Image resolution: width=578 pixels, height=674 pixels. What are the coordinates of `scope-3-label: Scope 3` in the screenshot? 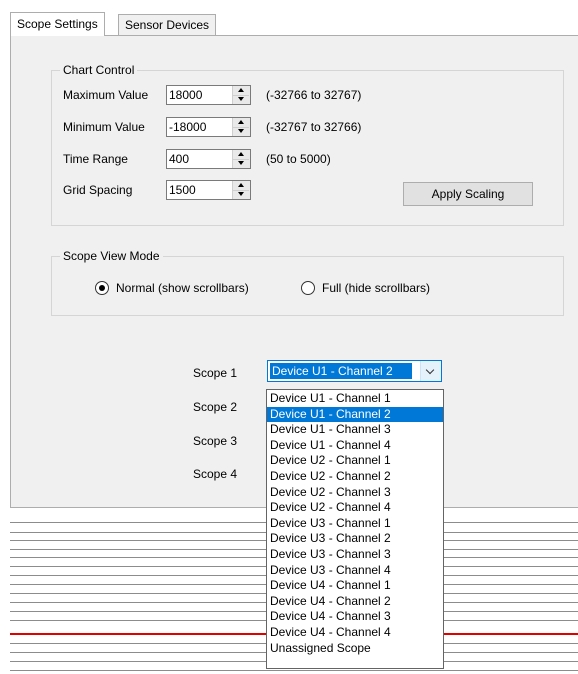 It's located at (215, 441).